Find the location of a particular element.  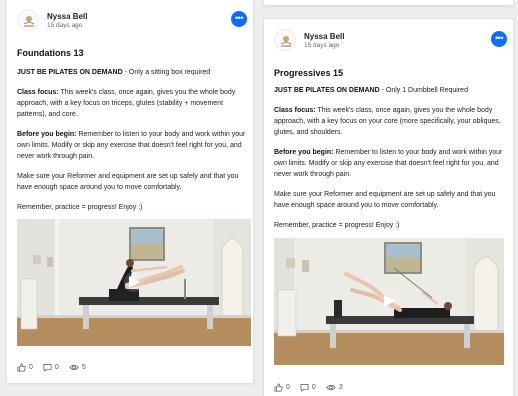

views-stat: 5 is located at coordinates (77, 367).